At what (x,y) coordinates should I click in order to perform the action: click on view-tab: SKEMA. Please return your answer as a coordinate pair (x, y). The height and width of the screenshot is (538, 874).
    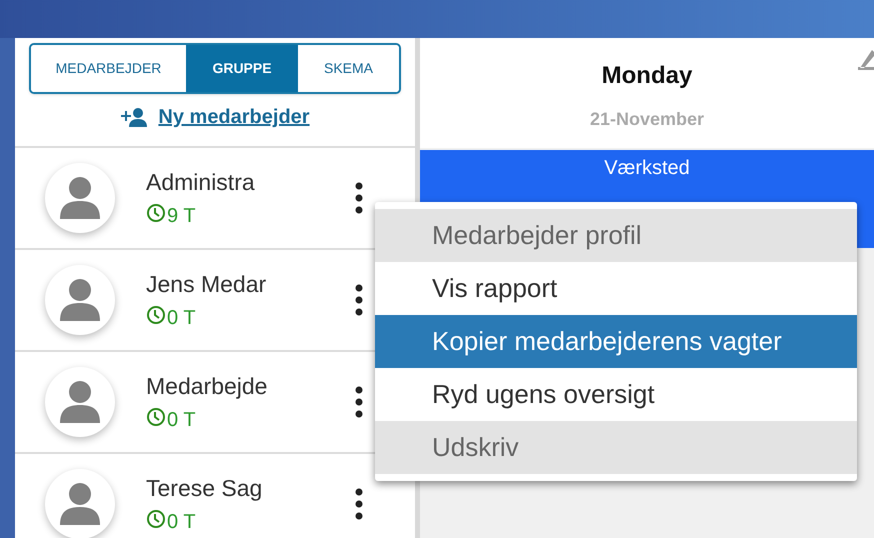
    Looking at the image, I should click on (348, 68).